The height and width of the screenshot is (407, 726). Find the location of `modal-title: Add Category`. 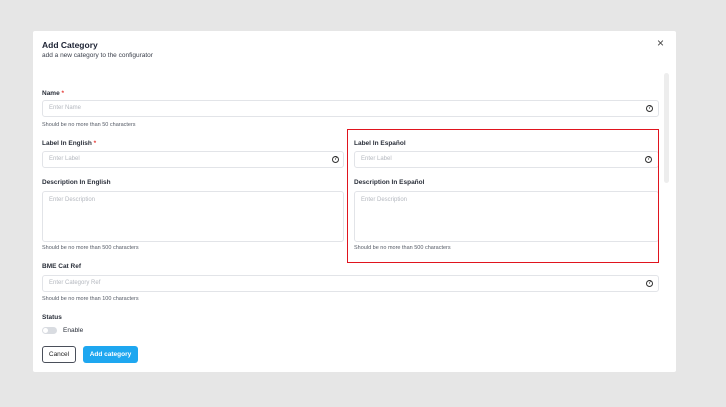

modal-title: Add Category is located at coordinates (70, 45).